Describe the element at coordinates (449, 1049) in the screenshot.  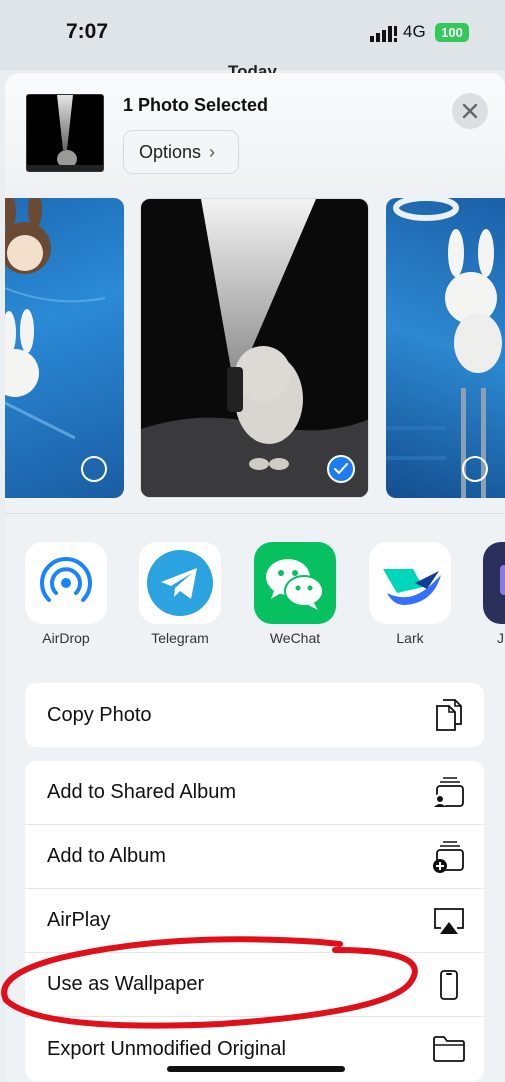
I see `folder-icon` at that location.